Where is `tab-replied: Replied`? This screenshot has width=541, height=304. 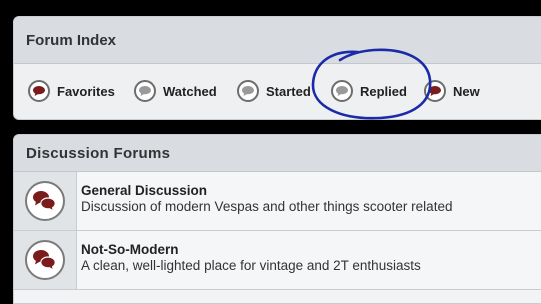 tab-replied: Replied is located at coordinates (369, 91).